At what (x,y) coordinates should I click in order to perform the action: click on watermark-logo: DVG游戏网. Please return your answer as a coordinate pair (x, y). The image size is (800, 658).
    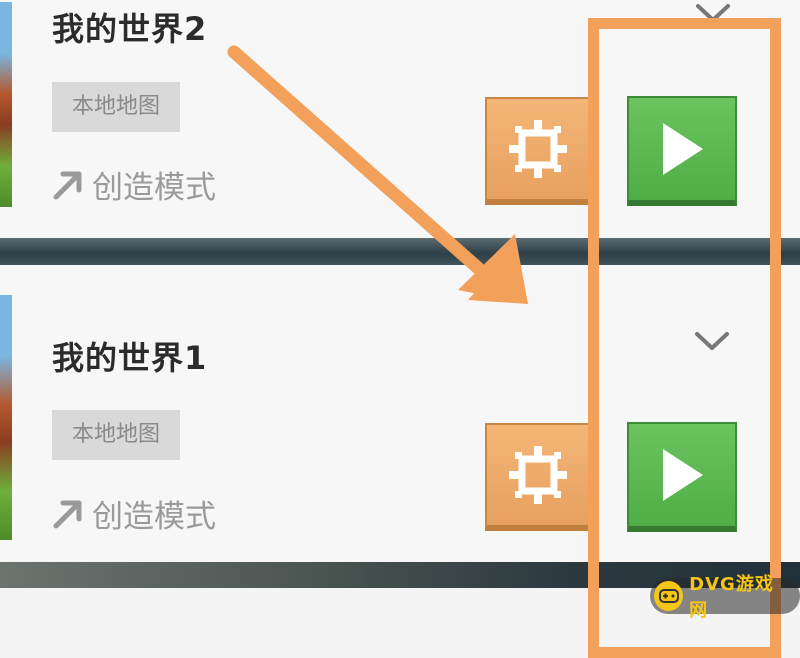
    Looking at the image, I should click on (725, 597).